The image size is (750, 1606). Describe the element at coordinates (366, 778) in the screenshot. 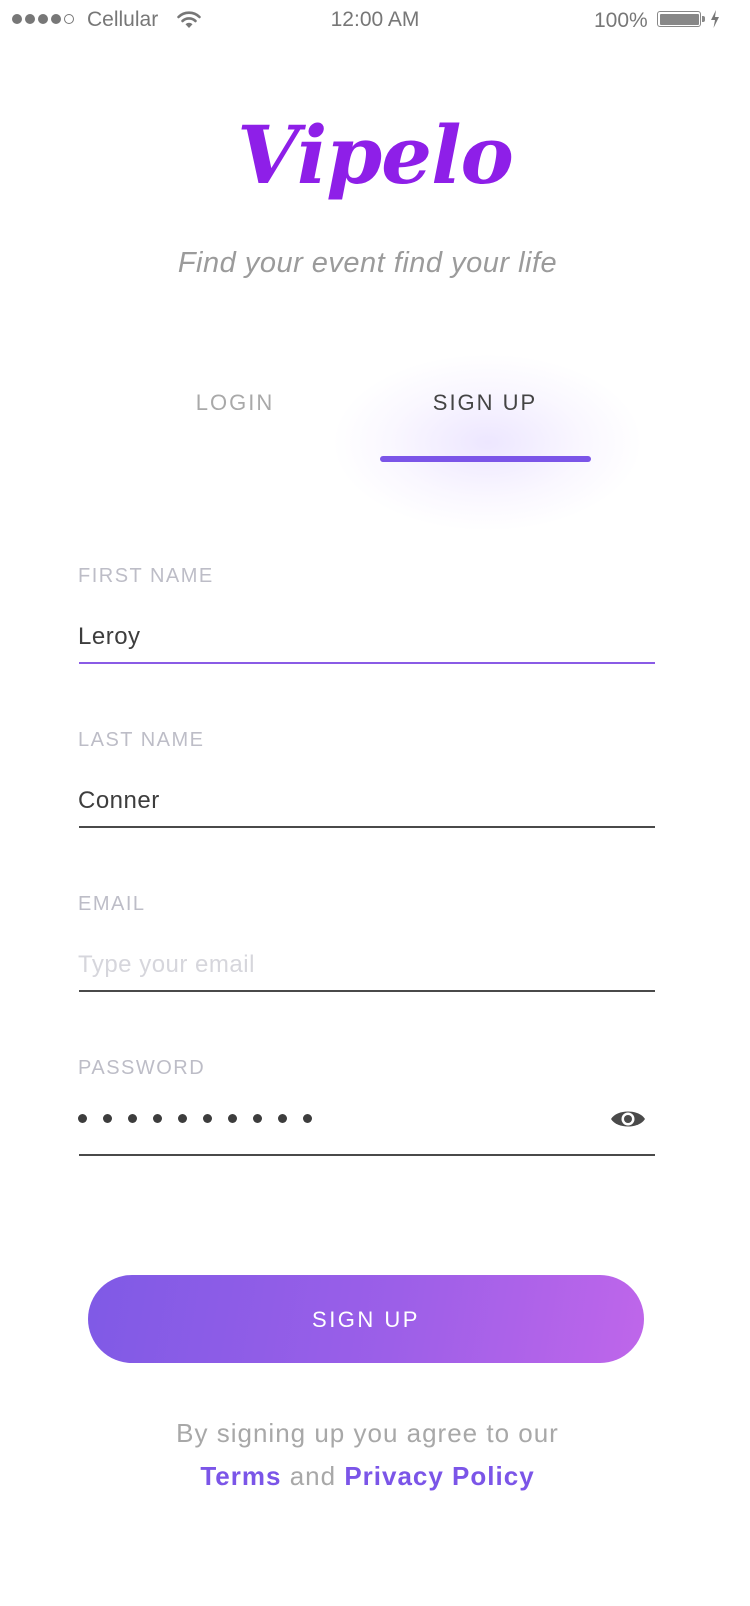

I see `last-name-field: LAST NAME Conner` at that location.